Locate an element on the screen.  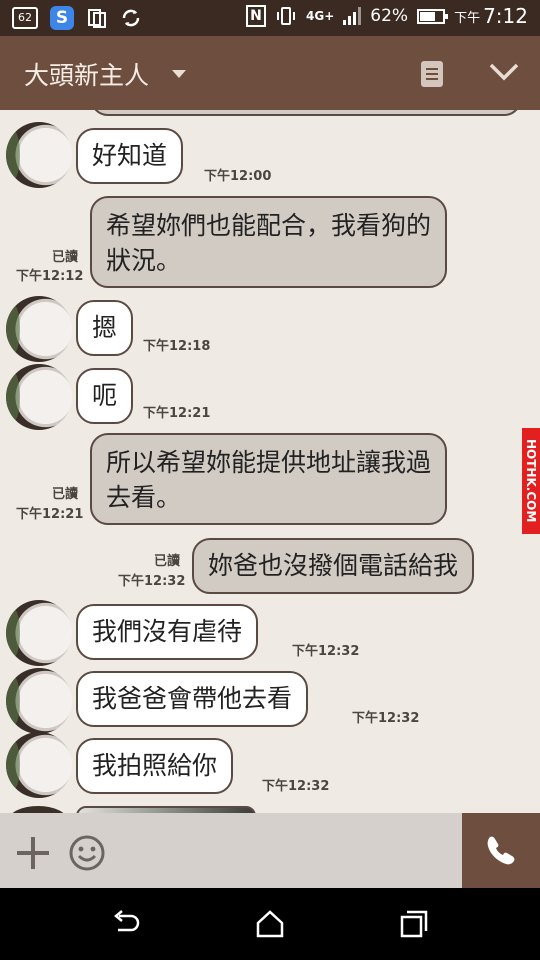
message-text: 我爸爸會帶他去看 is located at coordinates (192, 698).